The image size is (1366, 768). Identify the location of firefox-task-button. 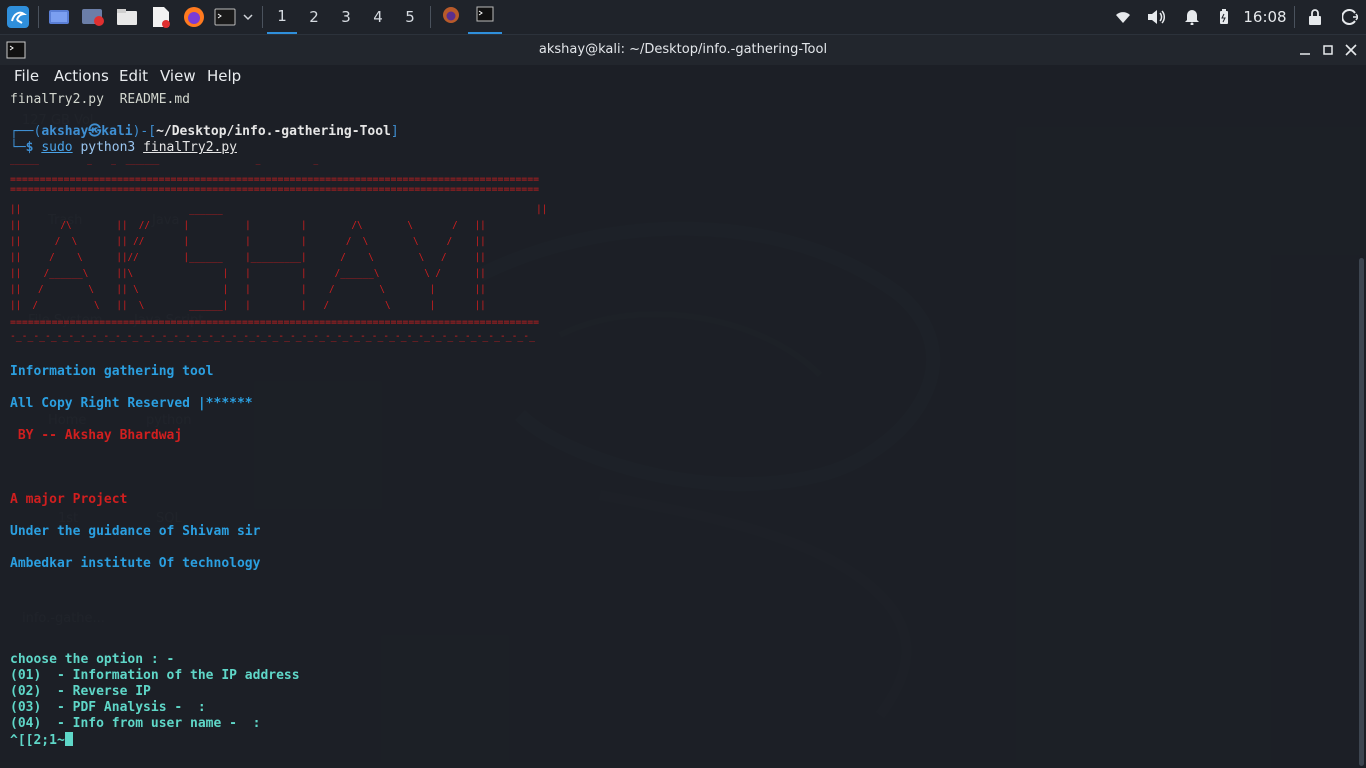
(451, 17).